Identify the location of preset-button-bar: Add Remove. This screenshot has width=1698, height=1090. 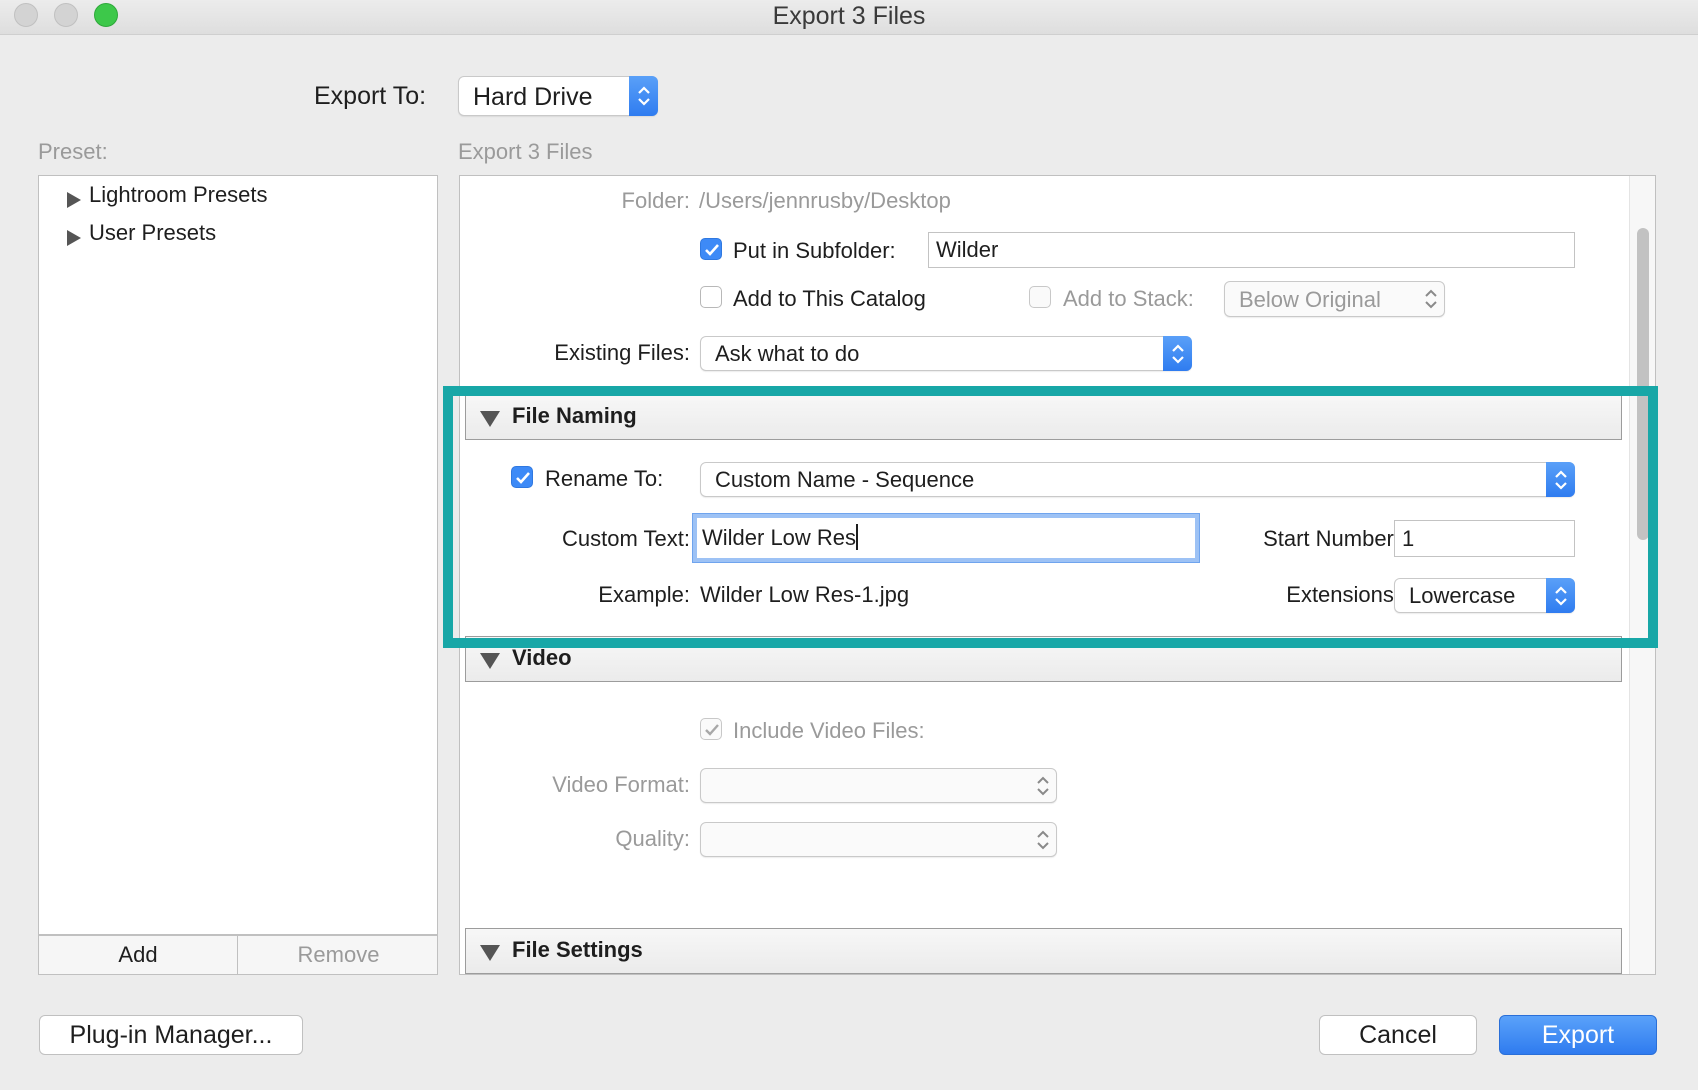
(238, 955).